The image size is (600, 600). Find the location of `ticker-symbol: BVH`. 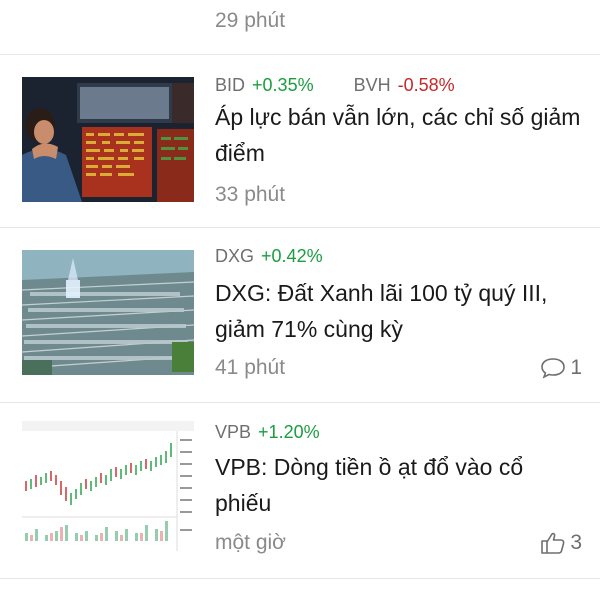

ticker-symbol: BVH is located at coordinates (372, 85).